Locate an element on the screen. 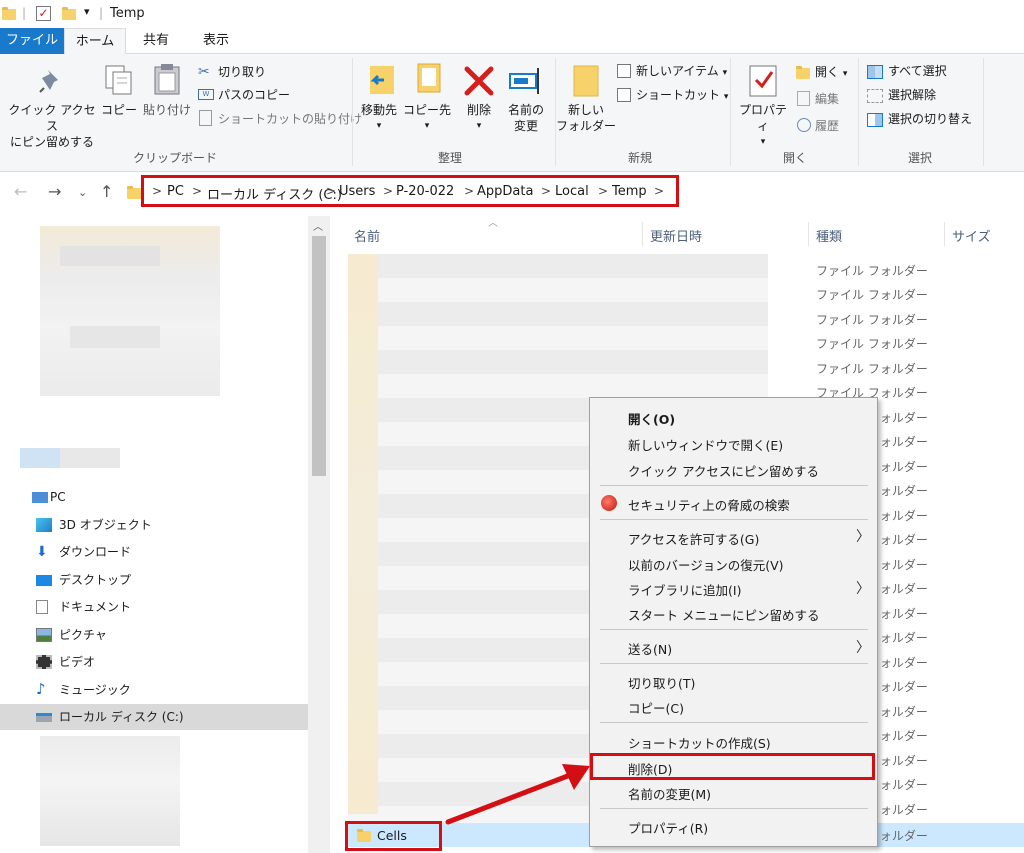  paste-shortcut-button: ショートカットの貼り付け is located at coordinates (290, 119).